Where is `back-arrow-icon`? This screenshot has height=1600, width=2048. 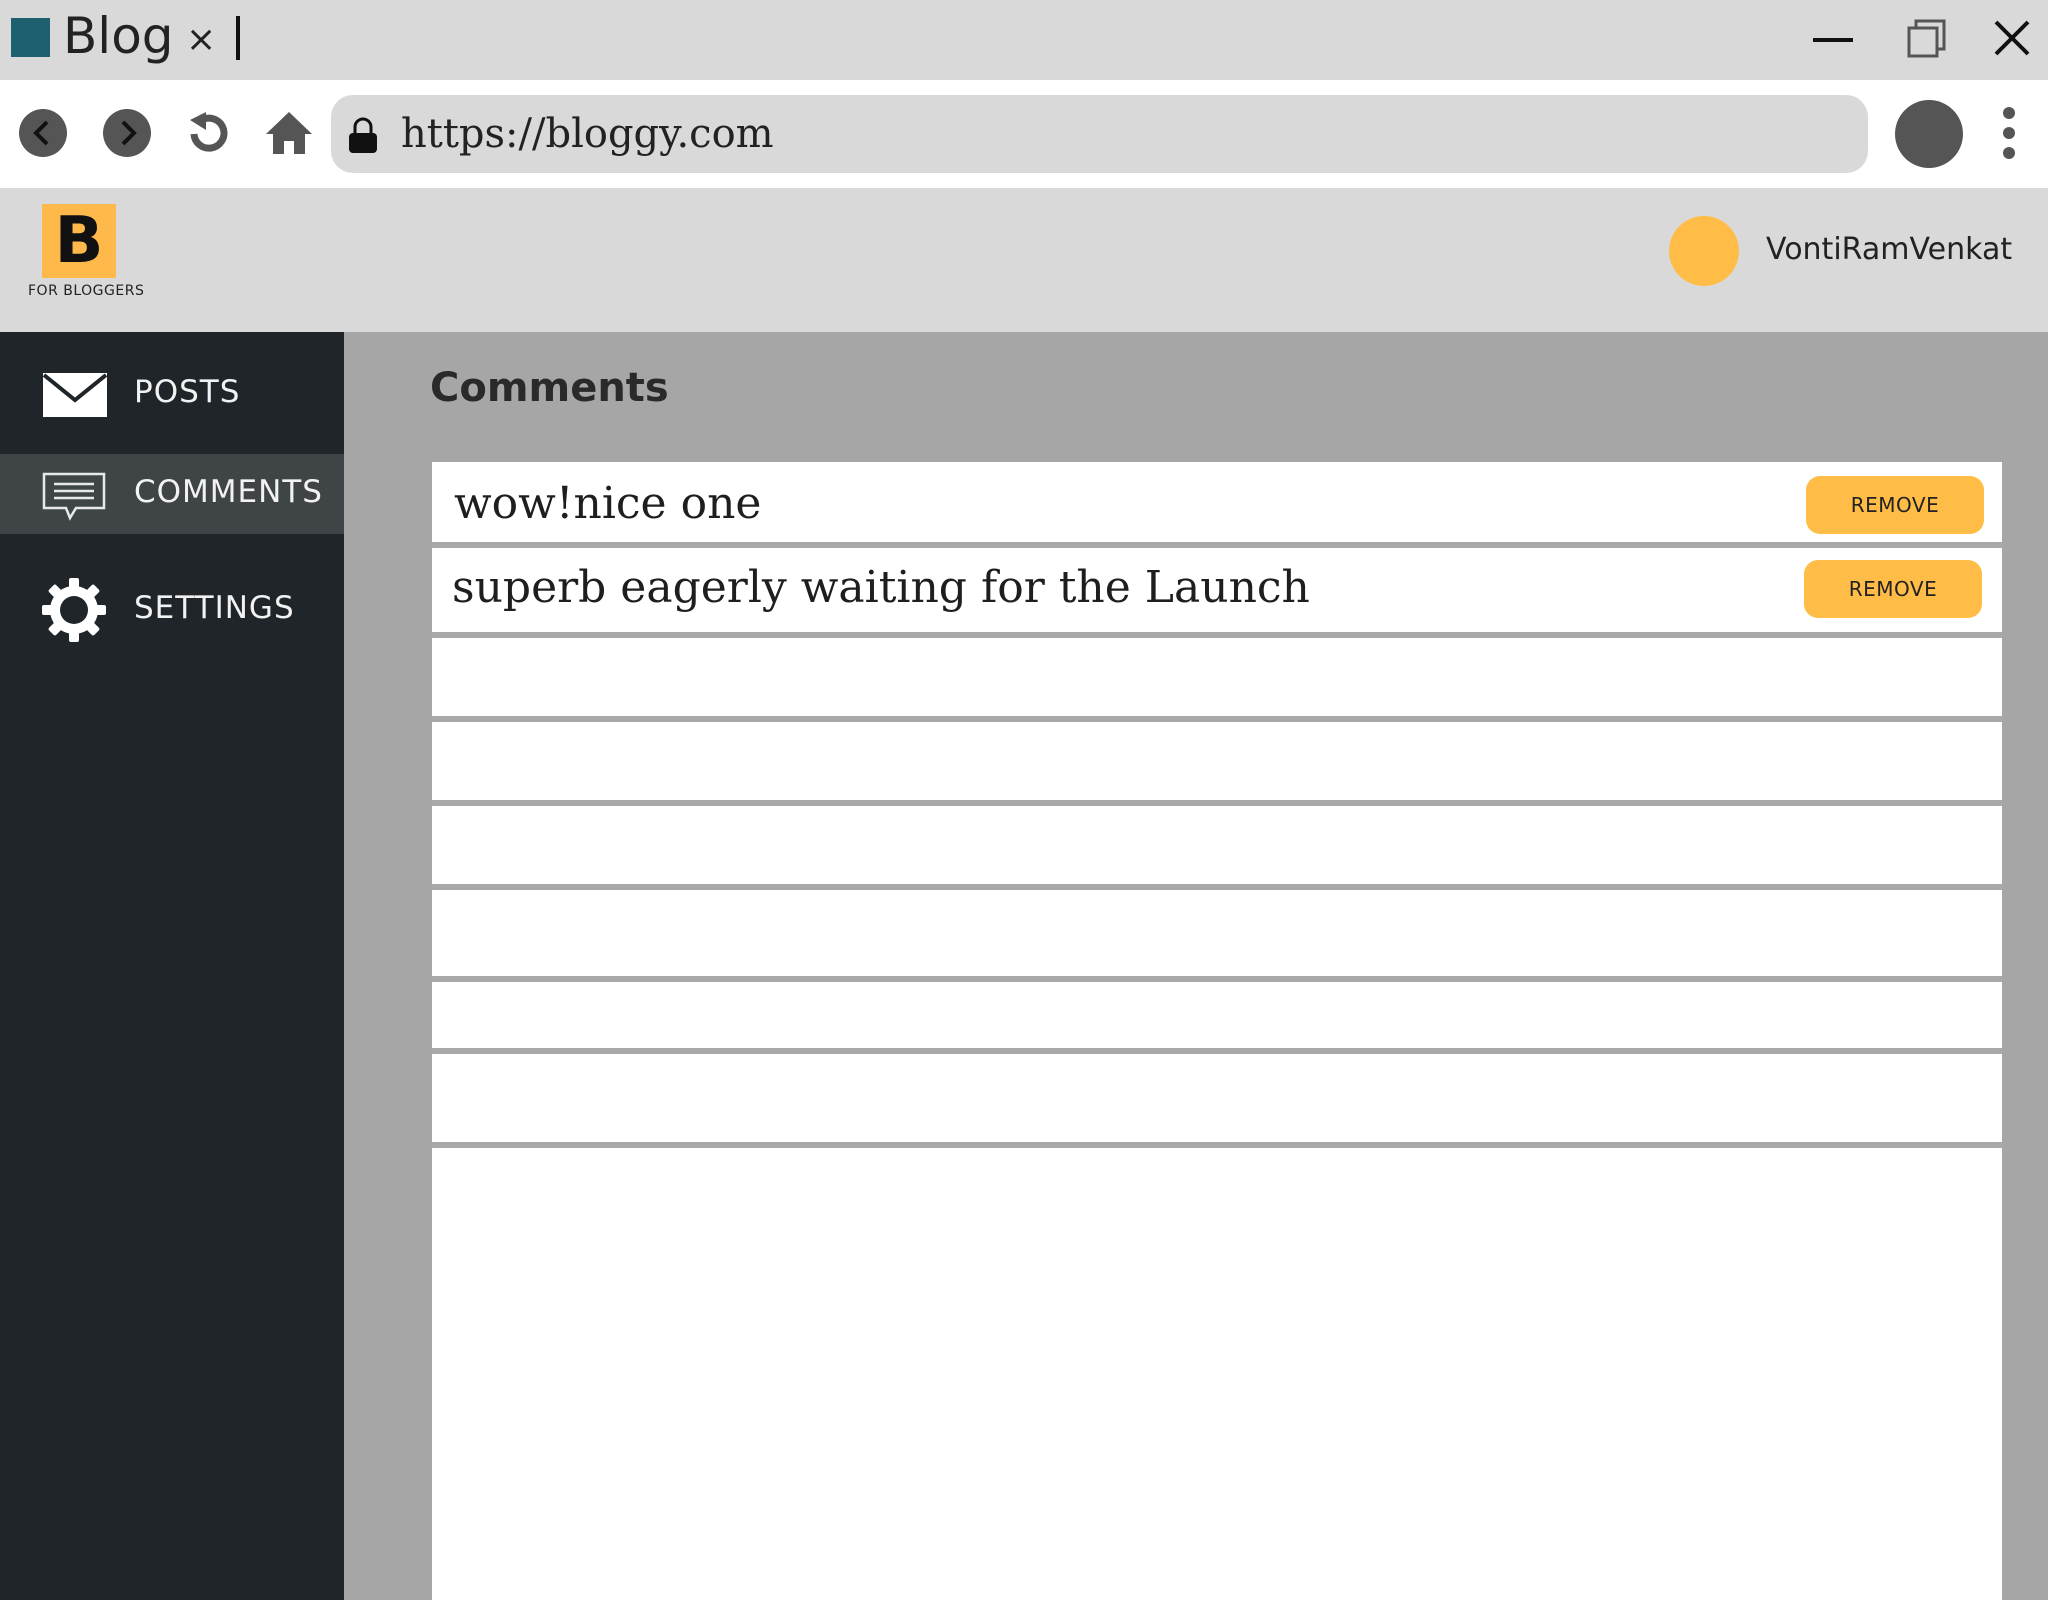
back-arrow-icon is located at coordinates (43, 133).